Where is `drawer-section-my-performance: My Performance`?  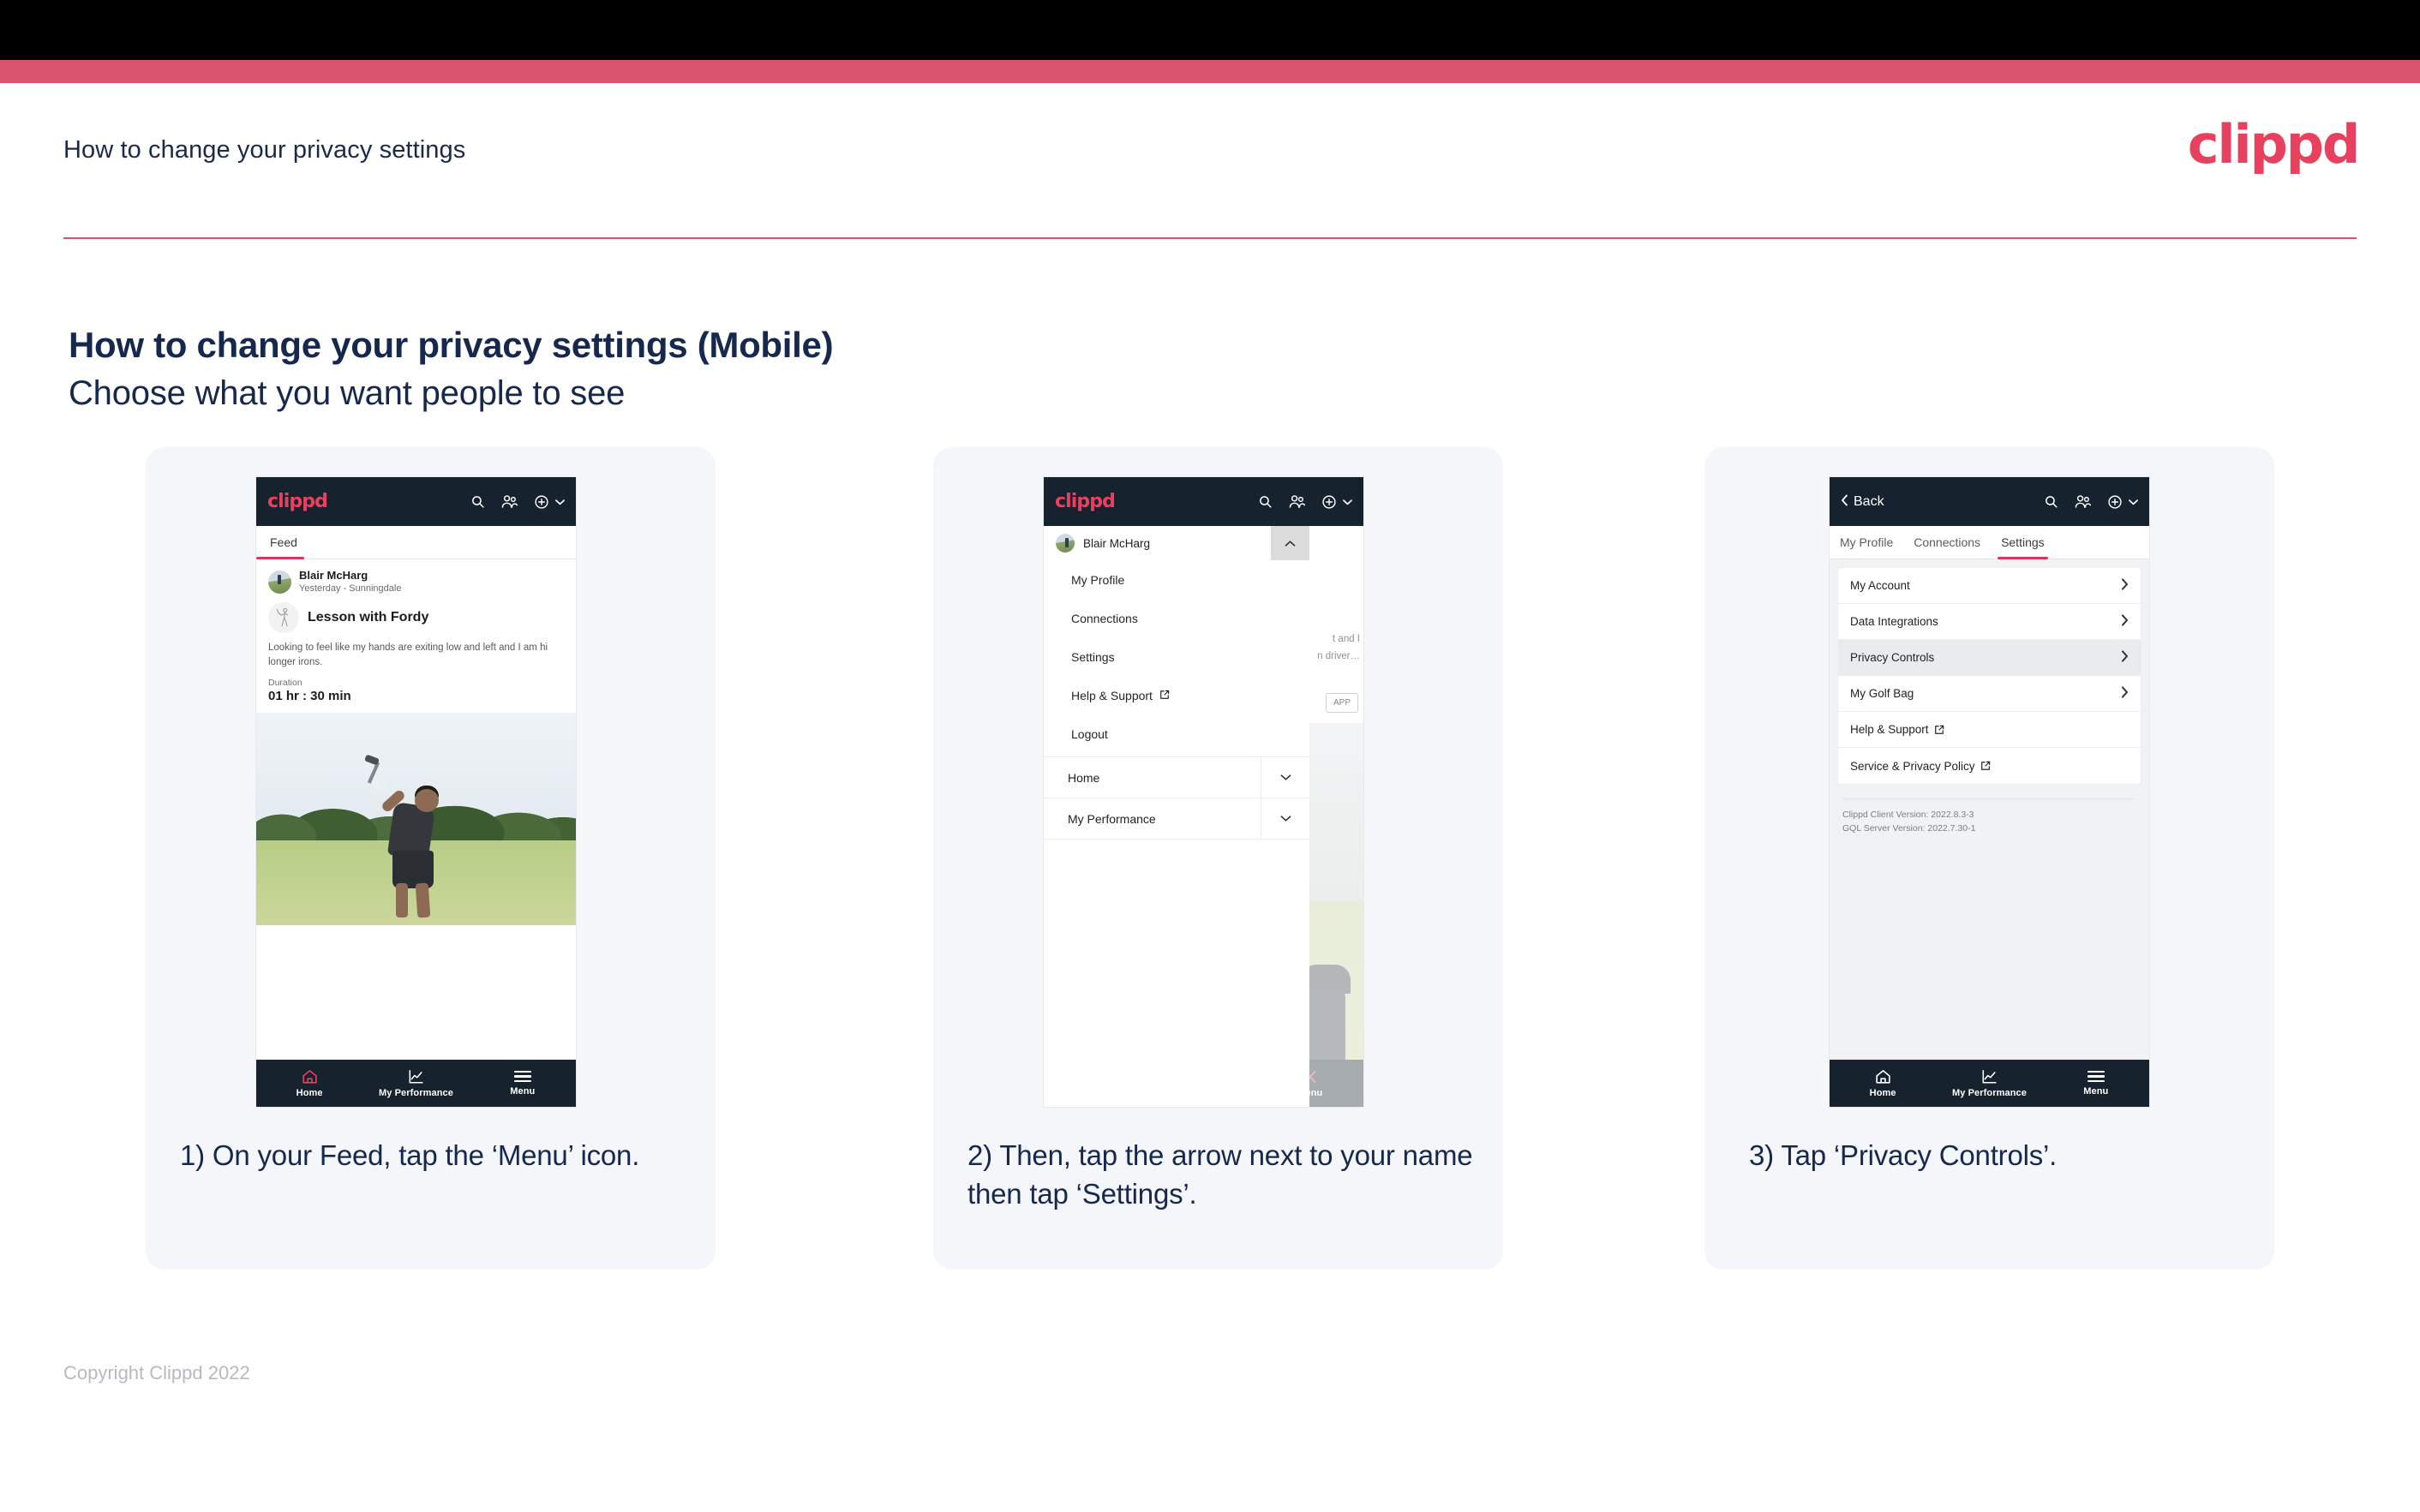
drawer-section-my-performance: My Performance is located at coordinates (1177, 819).